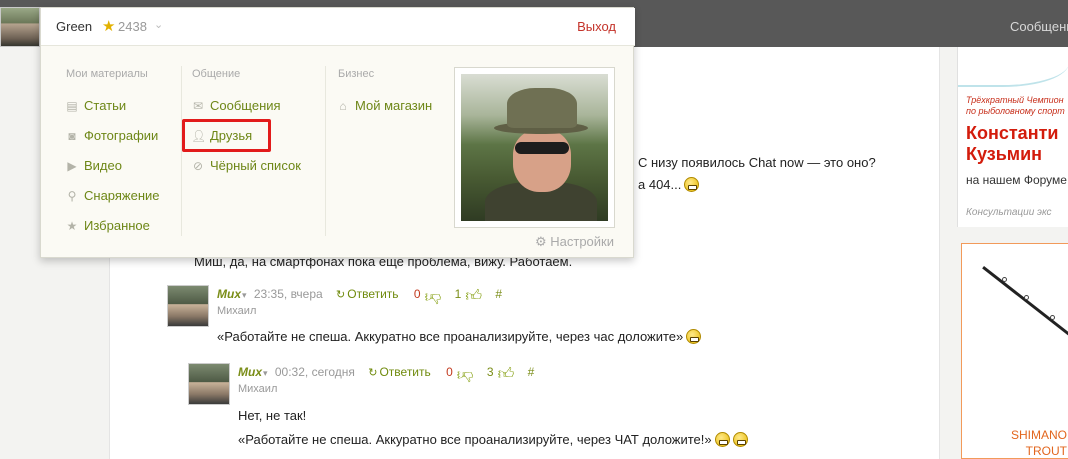  Describe the element at coordinates (394, 105) in the screenshot. I see `menu-item-label: Мой магазин` at that location.